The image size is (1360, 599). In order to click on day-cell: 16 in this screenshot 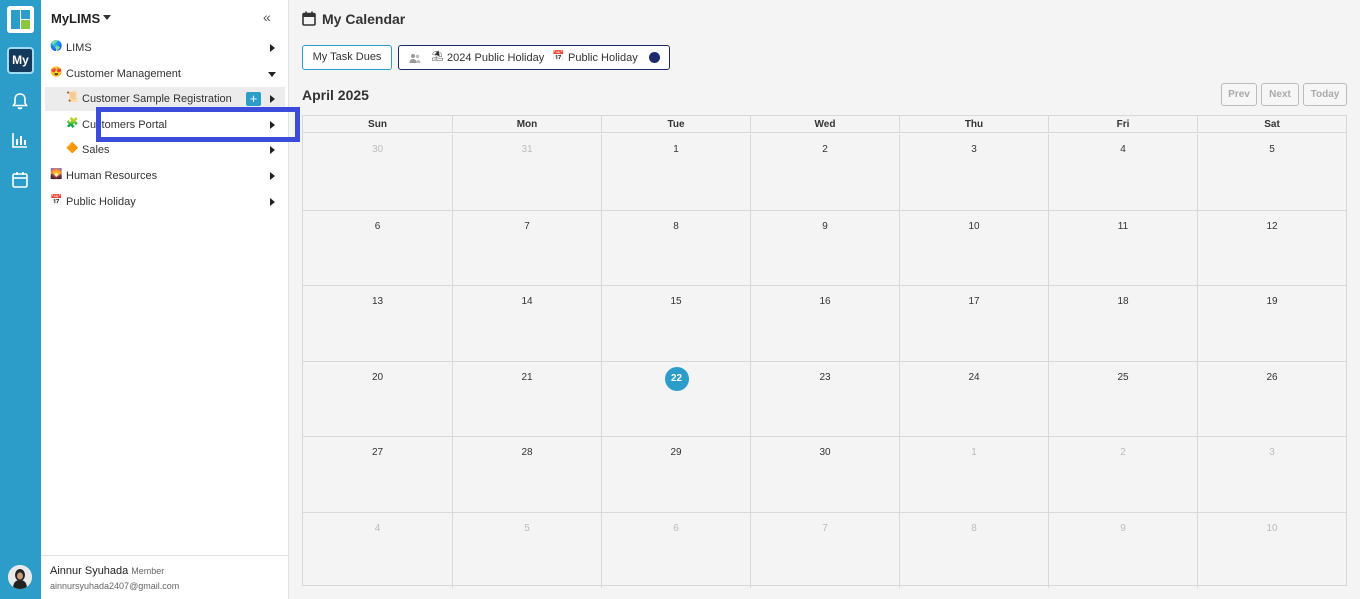, I will do `click(824, 323)`.